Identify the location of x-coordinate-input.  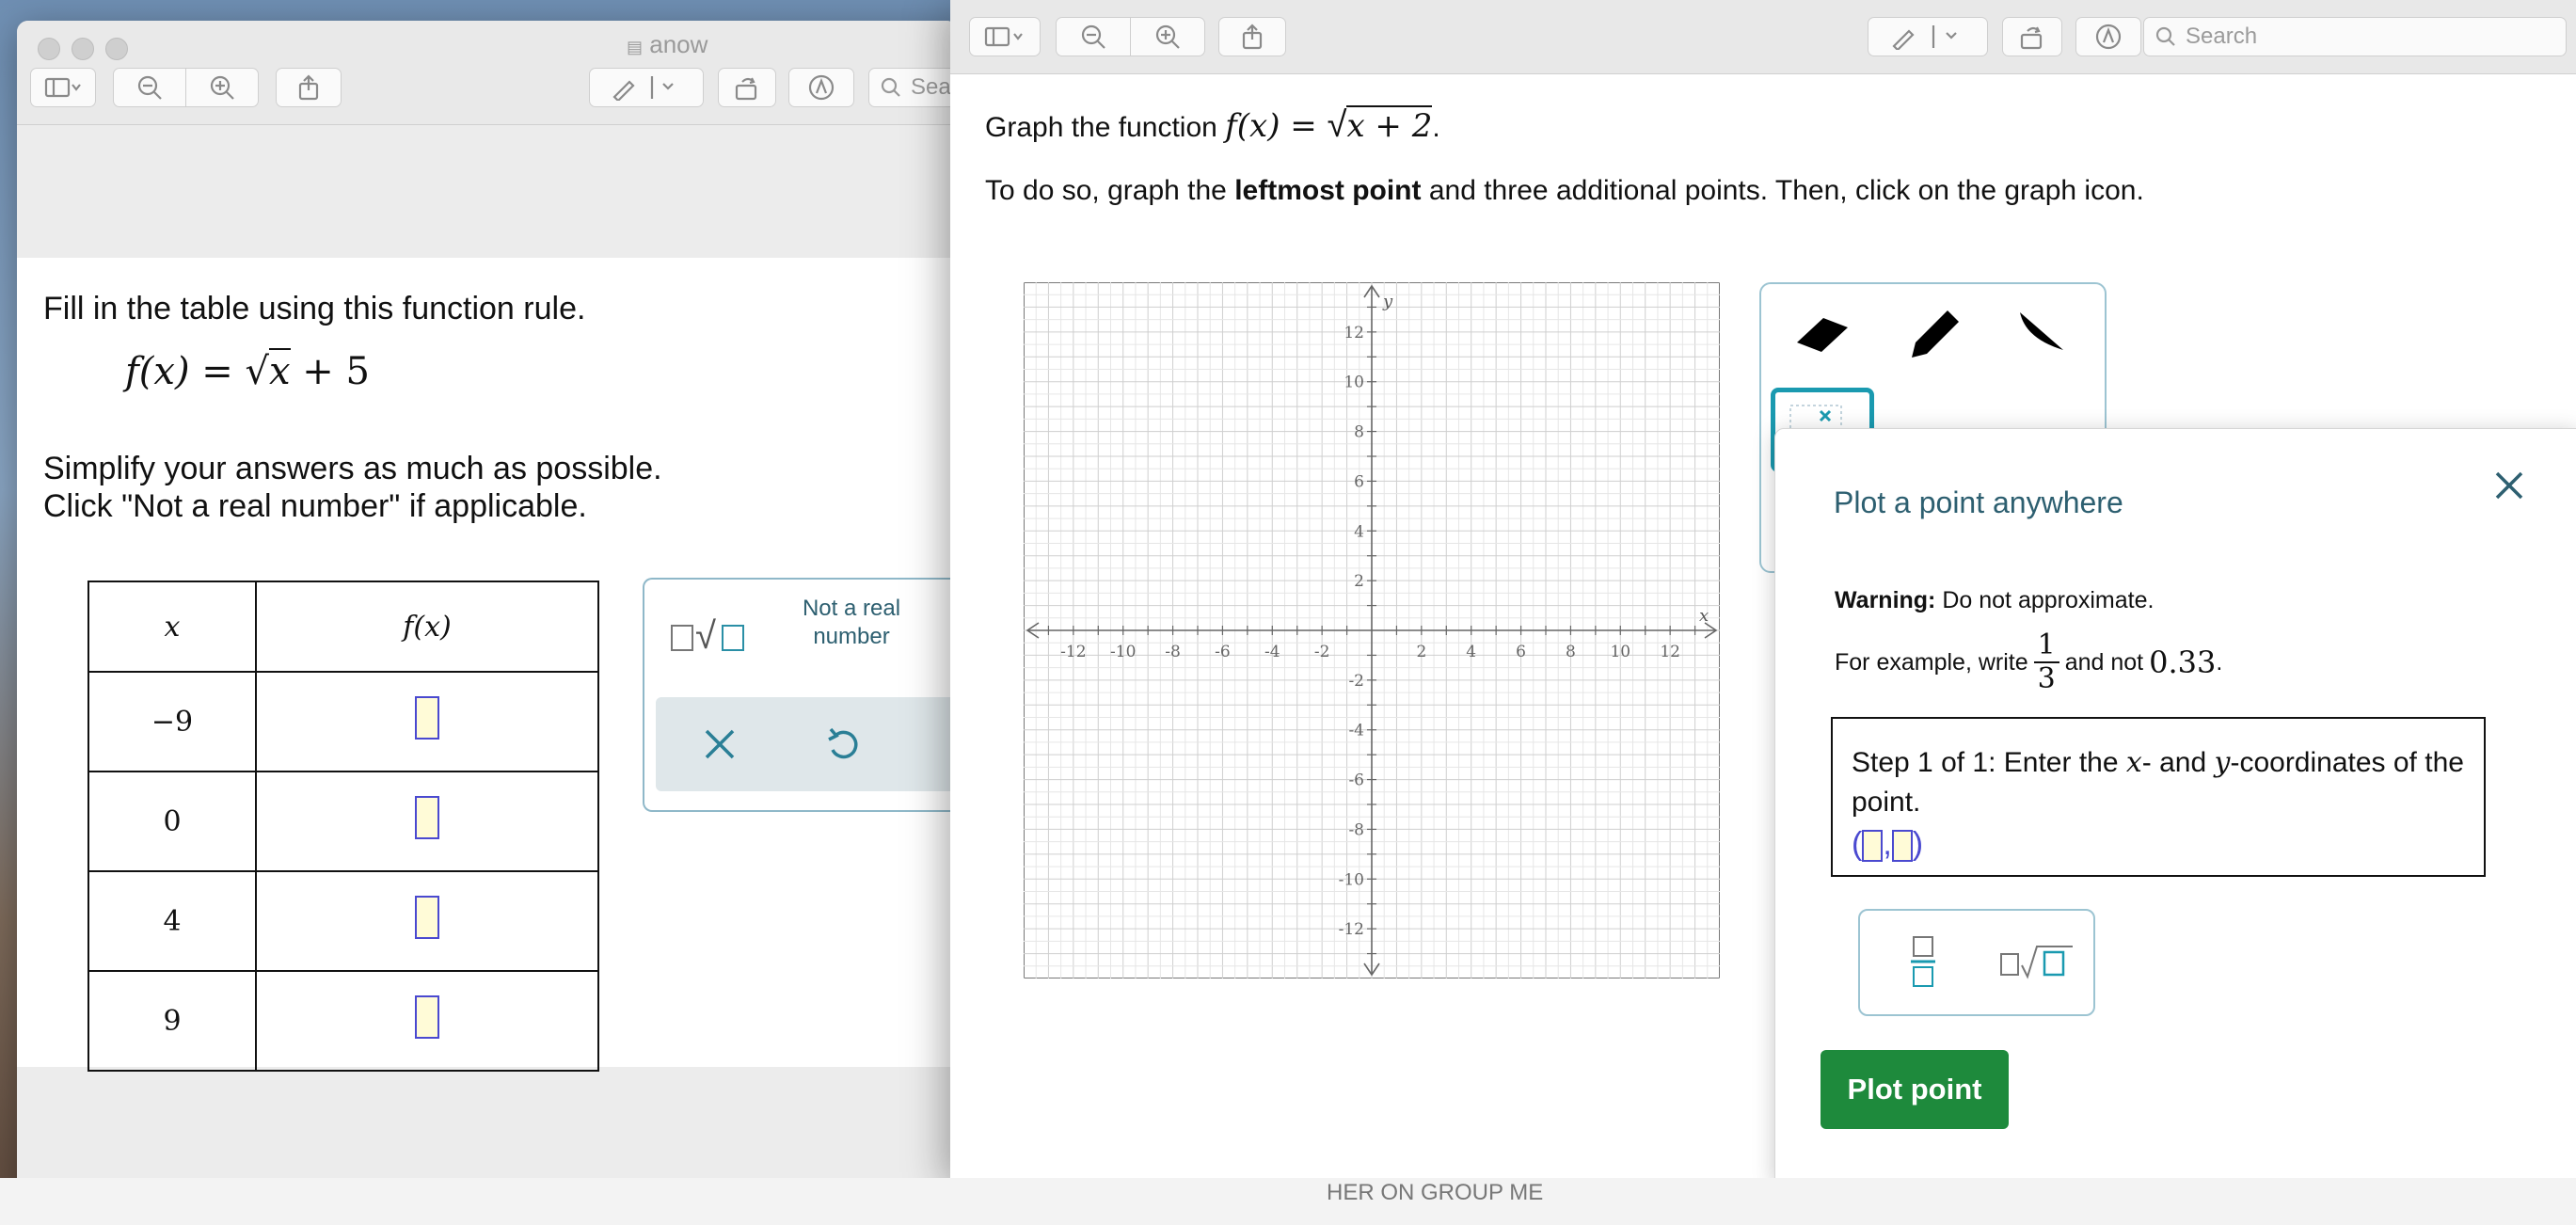
(1873, 847).